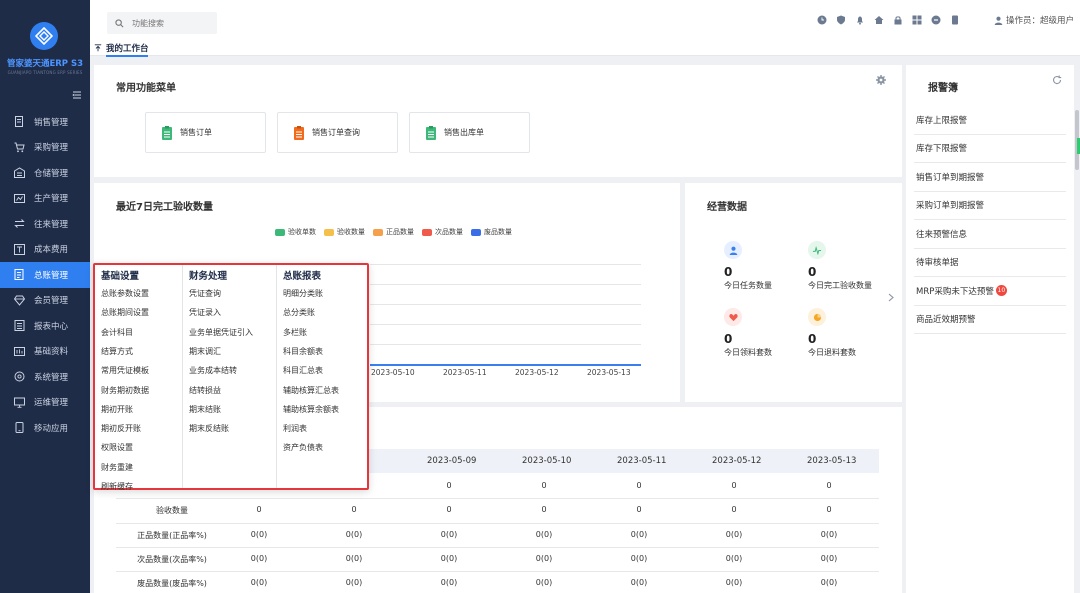 The width and height of the screenshot is (1080, 593). I want to click on chart-x-axis, so click(505, 365).